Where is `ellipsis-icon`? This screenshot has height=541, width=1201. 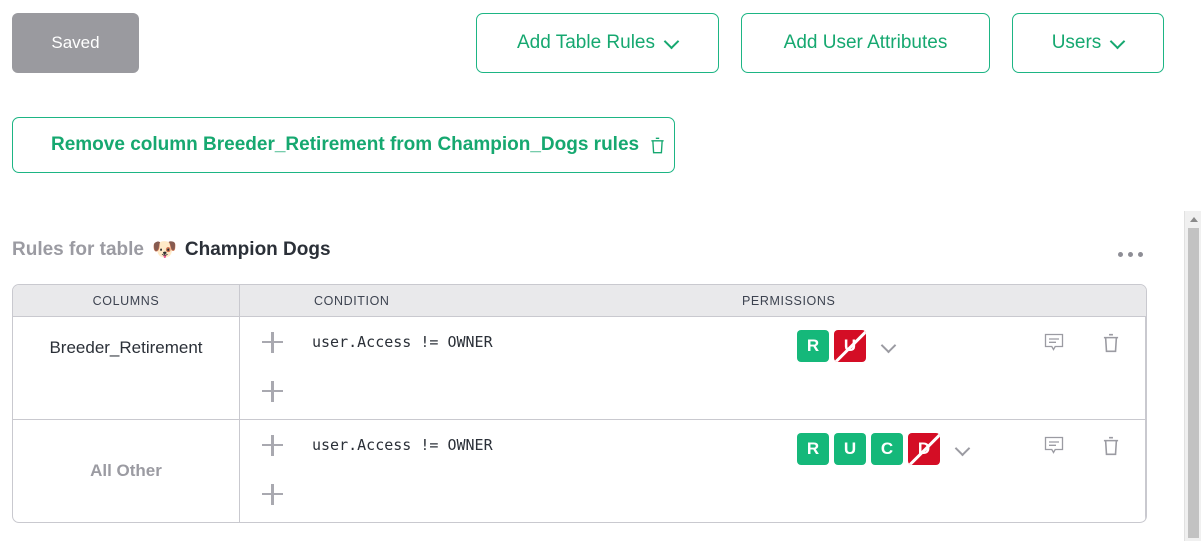 ellipsis-icon is located at coordinates (1130, 254).